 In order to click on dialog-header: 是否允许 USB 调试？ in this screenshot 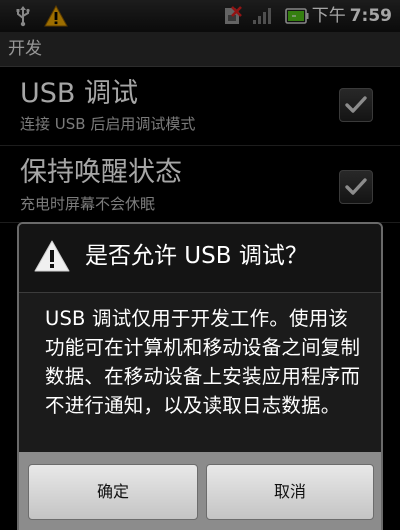, I will do `click(200, 258)`.